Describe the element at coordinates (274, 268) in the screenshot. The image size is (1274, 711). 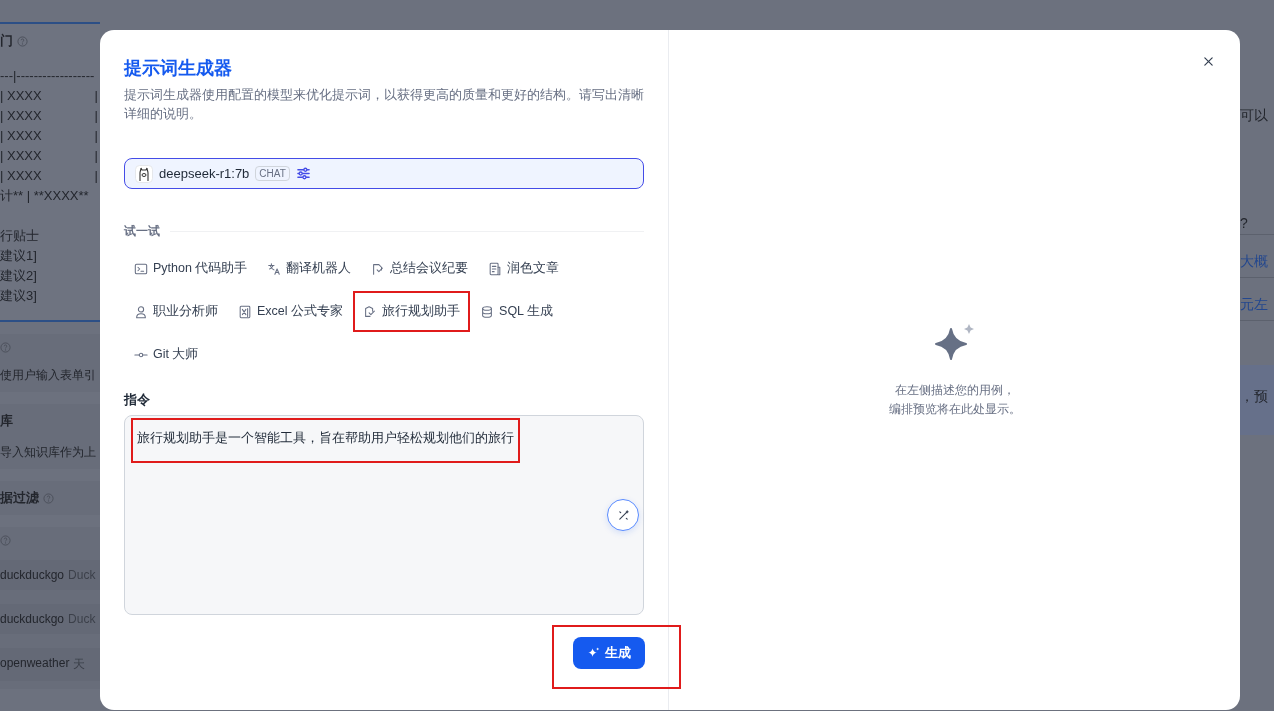
I see `translate-icon` at that location.